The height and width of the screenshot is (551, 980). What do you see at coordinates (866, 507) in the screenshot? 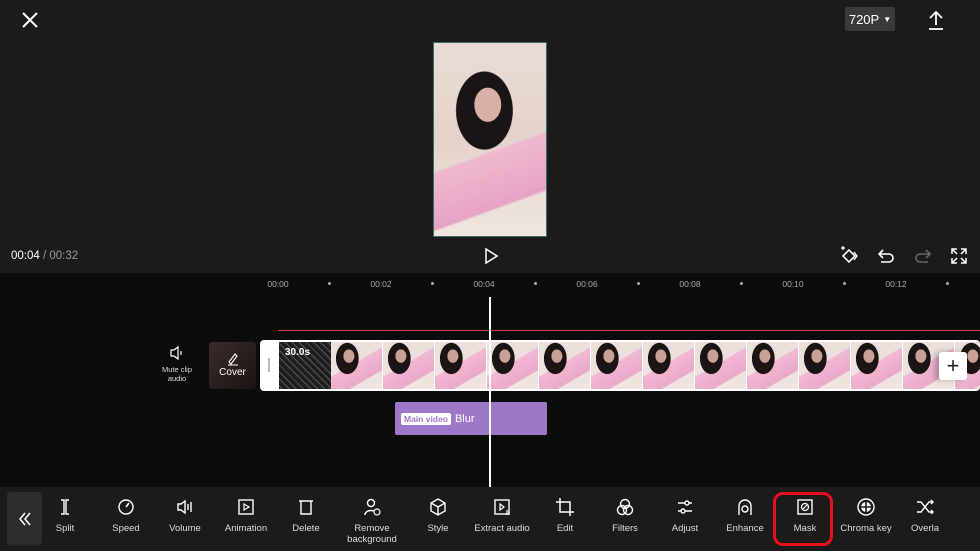
I see `chroma-key-icon` at bounding box center [866, 507].